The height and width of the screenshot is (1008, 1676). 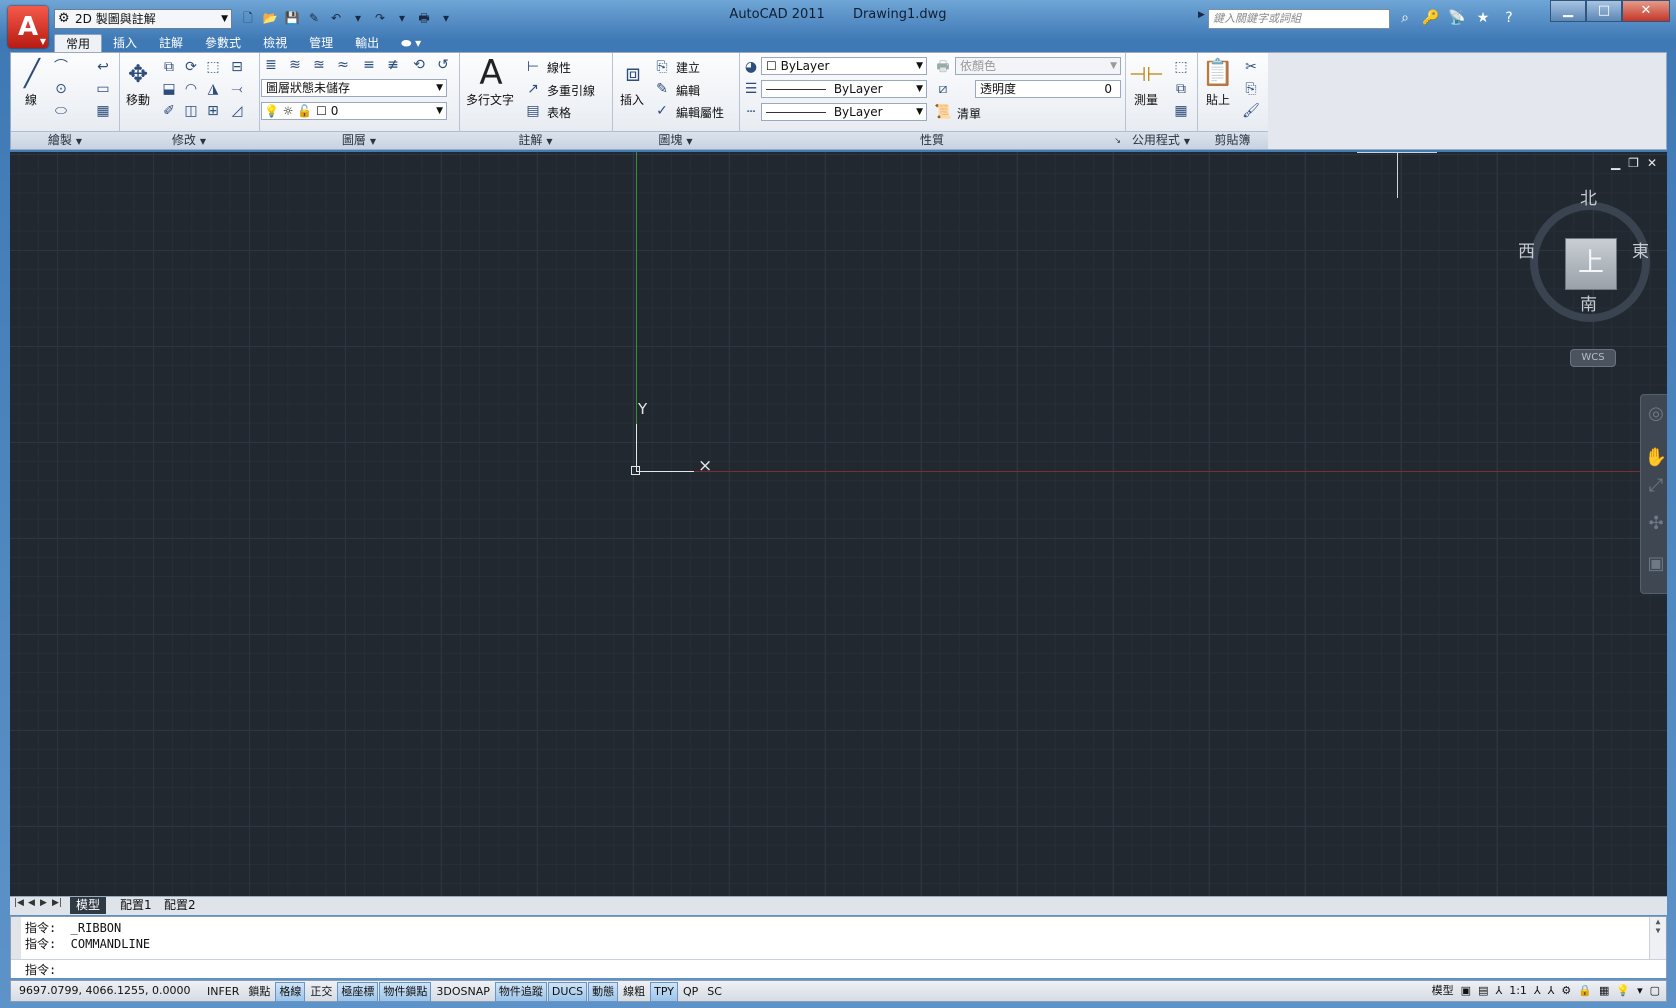 What do you see at coordinates (169, 89) in the screenshot?
I see `stretch-icon: ⬓` at bounding box center [169, 89].